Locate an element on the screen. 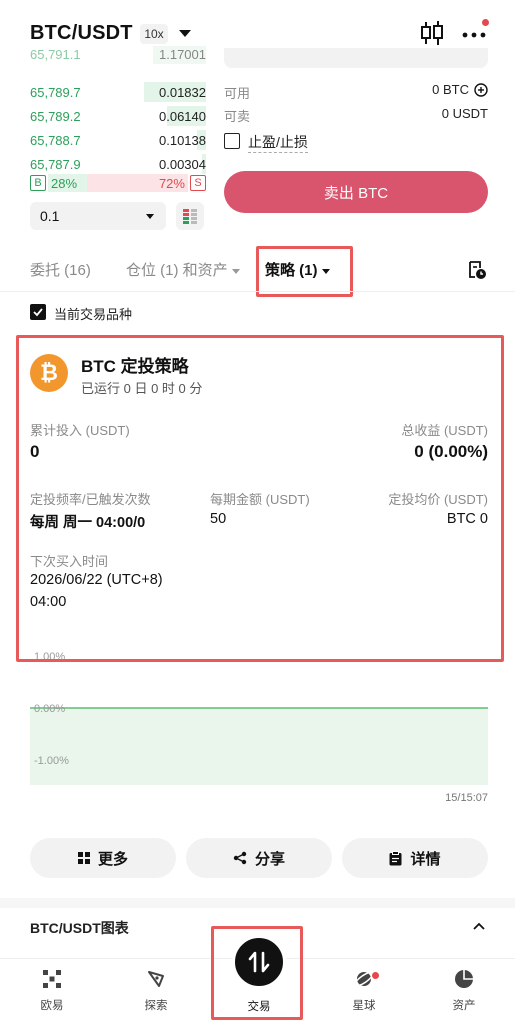  share-label: 分享 is located at coordinates (269, 859).